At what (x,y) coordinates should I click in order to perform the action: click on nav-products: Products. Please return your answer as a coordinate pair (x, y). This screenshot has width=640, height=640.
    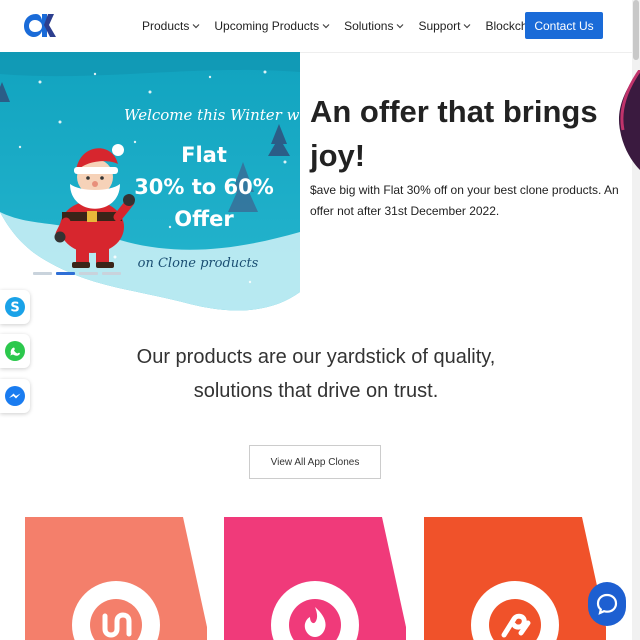
    Looking at the image, I should click on (171, 26).